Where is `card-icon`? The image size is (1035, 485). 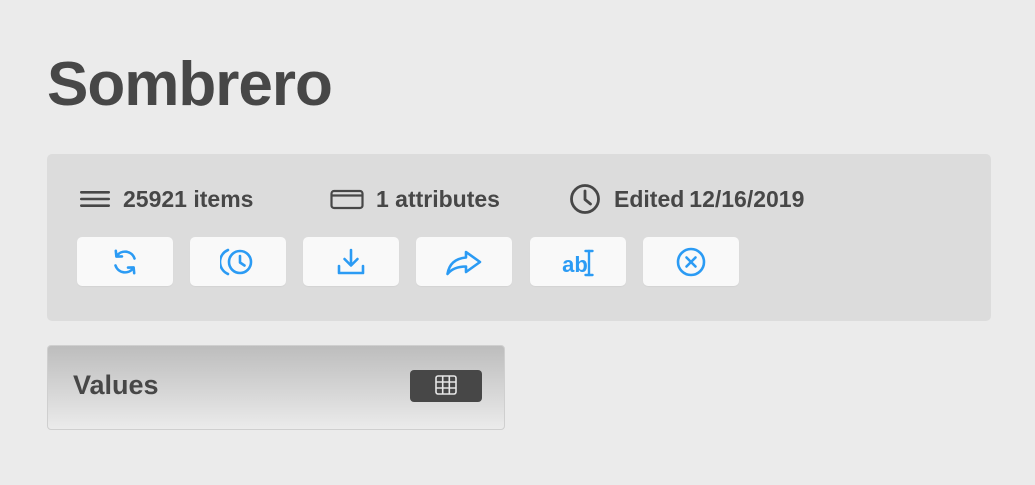
card-icon is located at coordinates (347, 199).